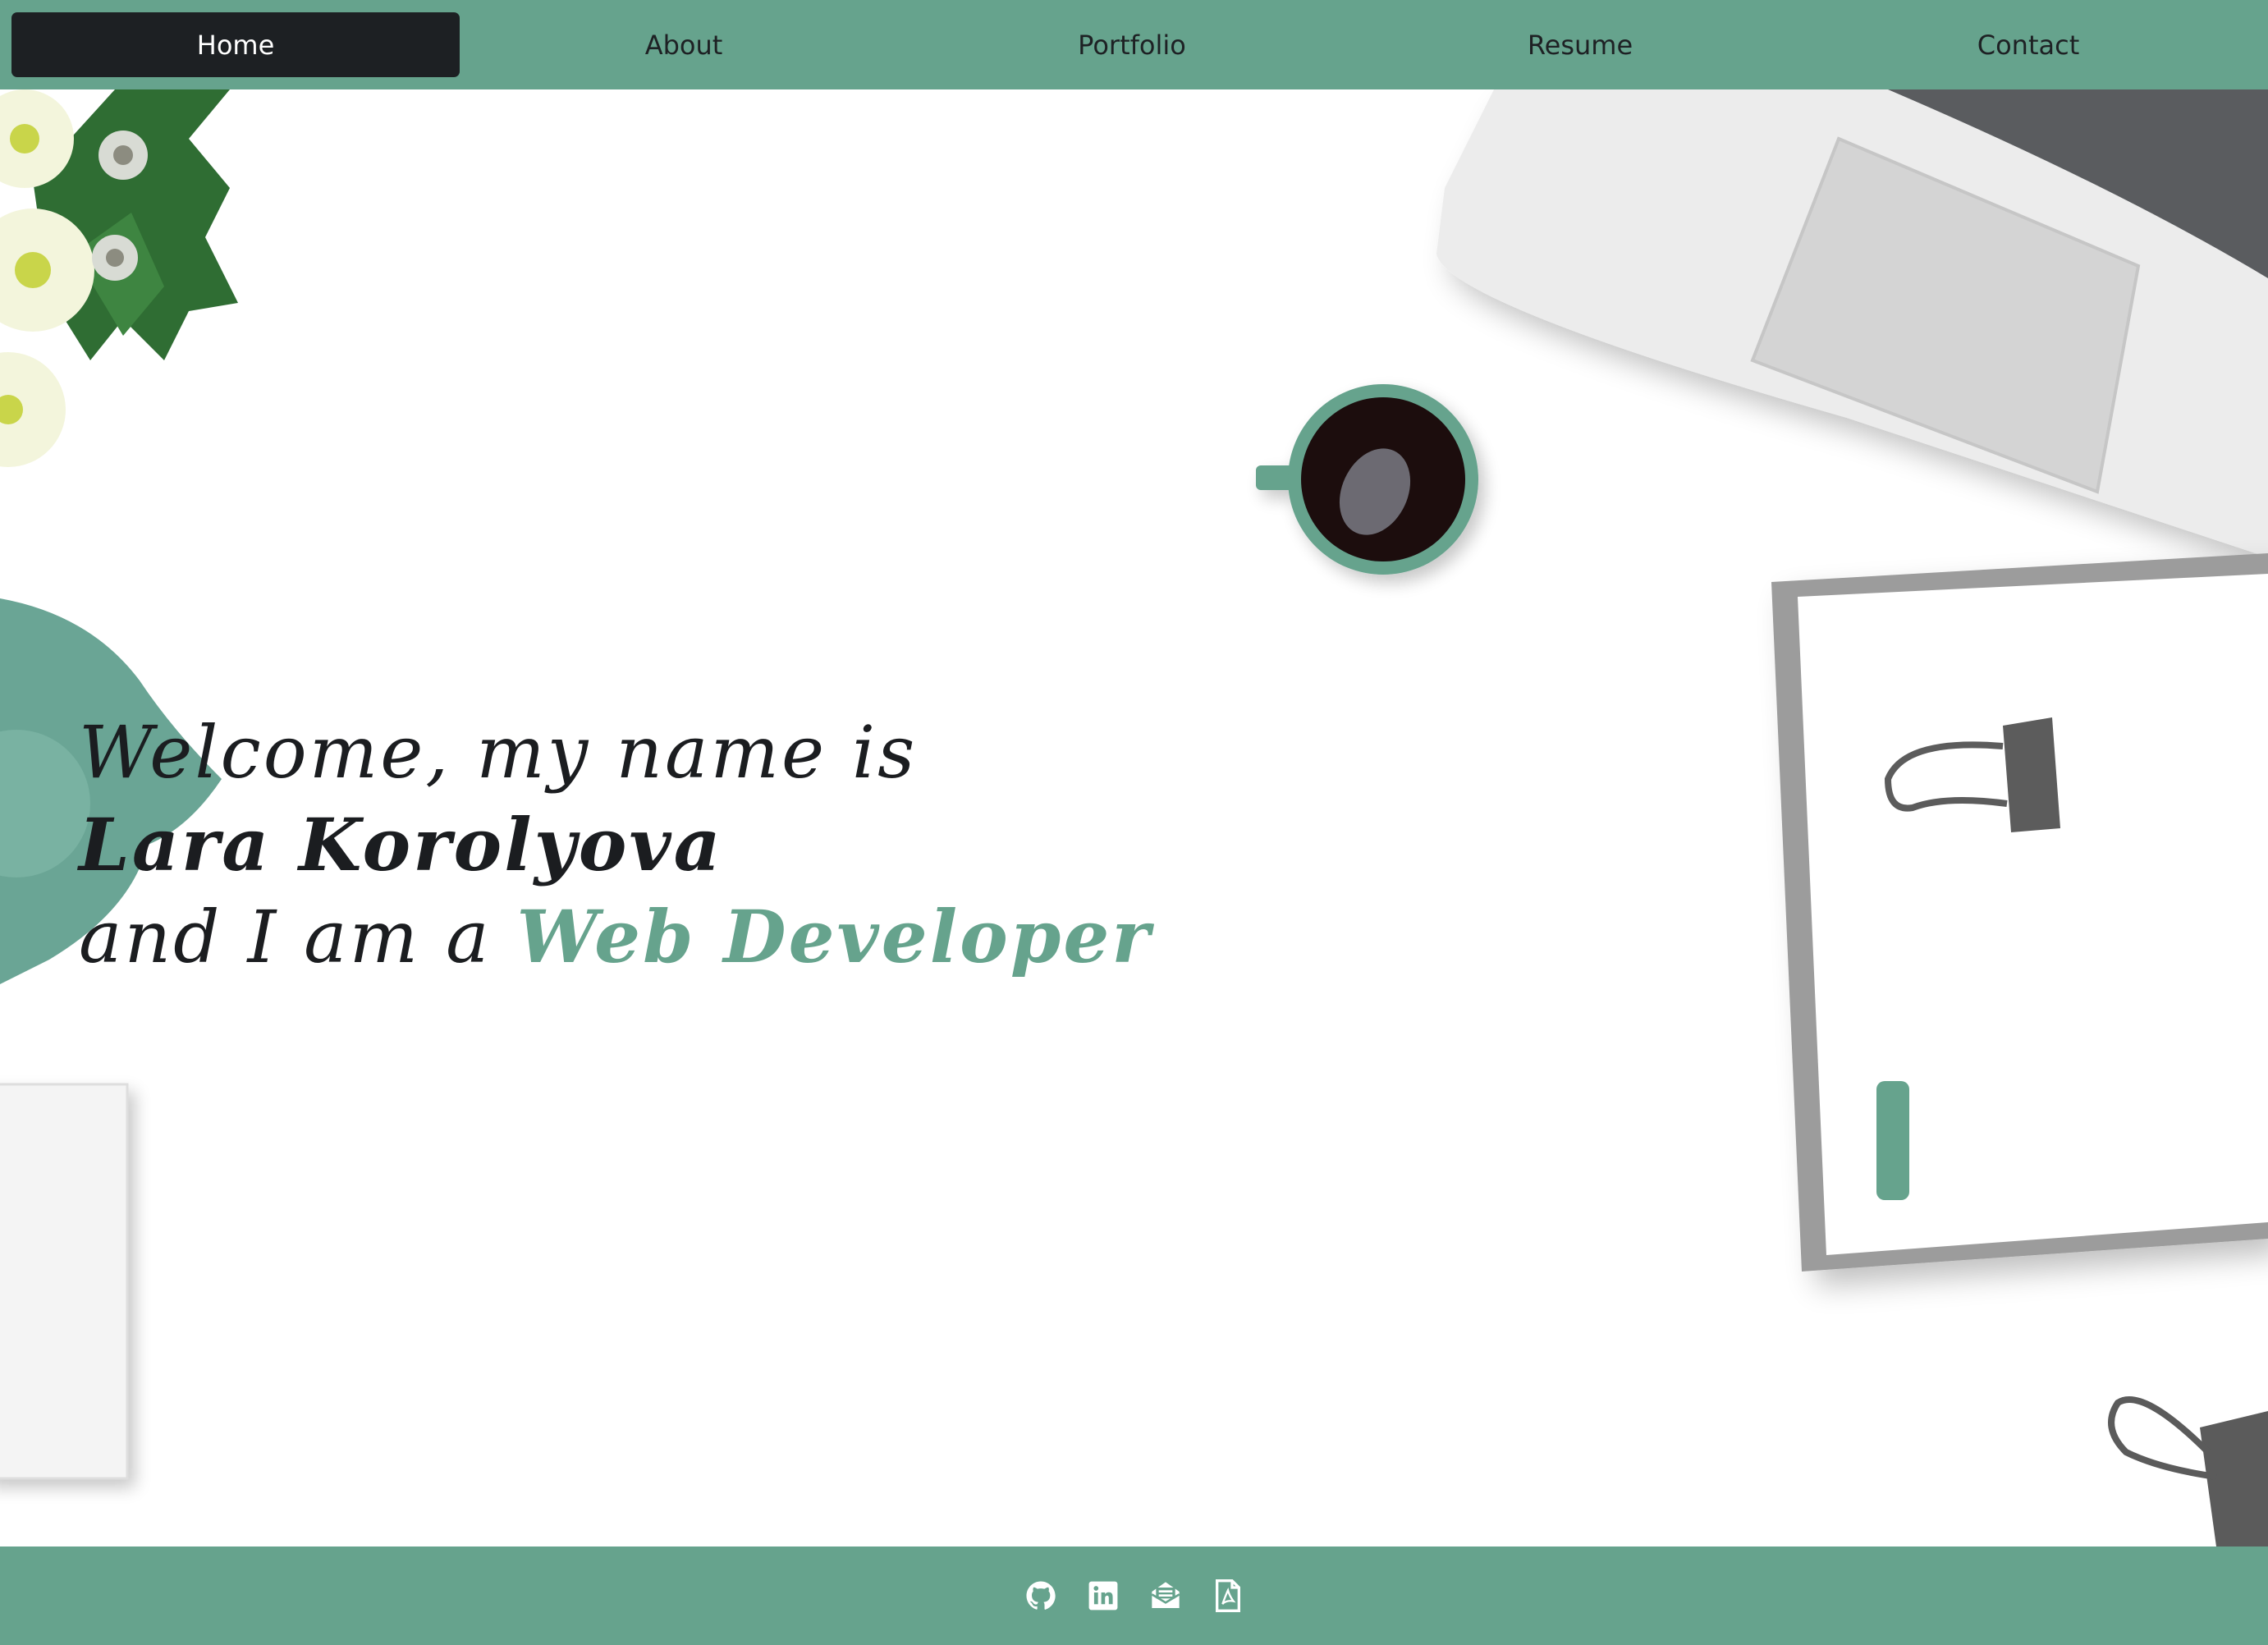 The width and height of the screenshot is (2268, 1645). What do you see at coordinates (64, 1281) in the screenshot?
I see `notebook-decoration` at bounding box center [64, 1281].